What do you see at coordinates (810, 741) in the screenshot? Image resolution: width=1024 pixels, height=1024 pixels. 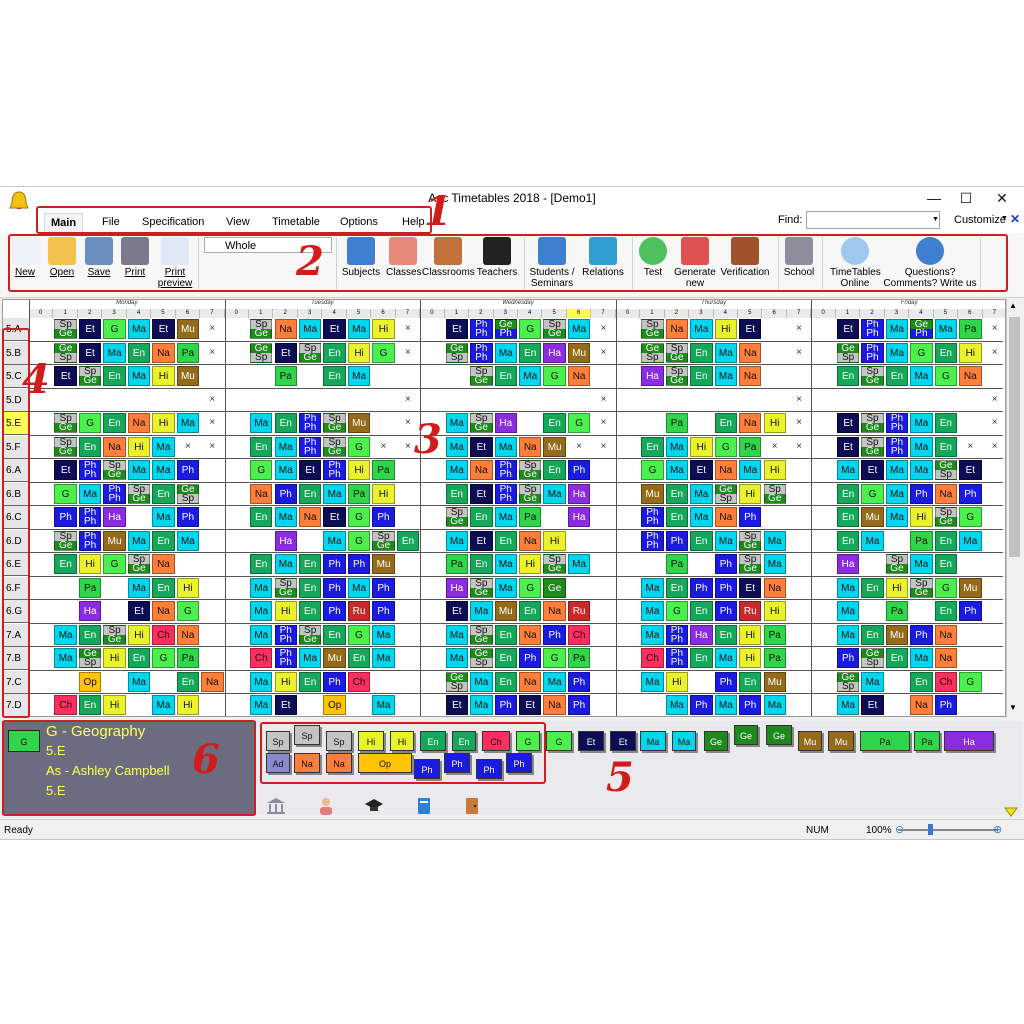 I see `unplaced-lesson-card: Mu` at bounding box center [810, 741].